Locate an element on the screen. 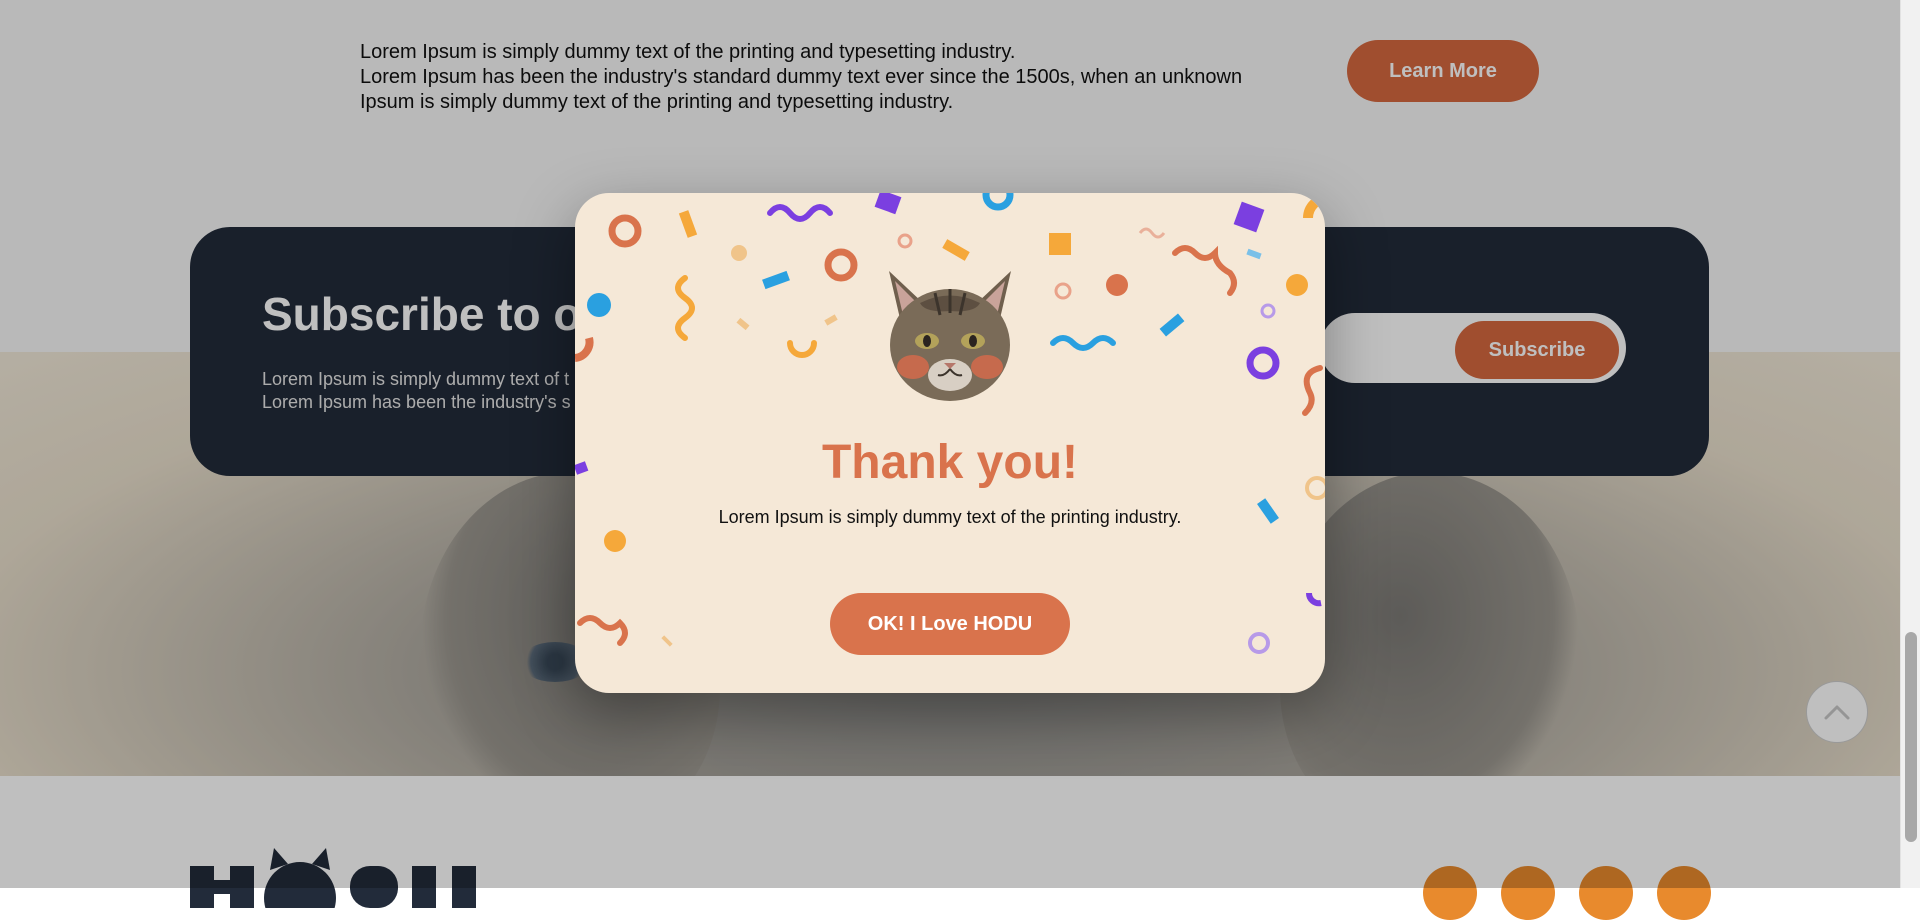 This screenshot has height=920, width=1920. modal-title: Thank you! is located at coordinates (949, 462).